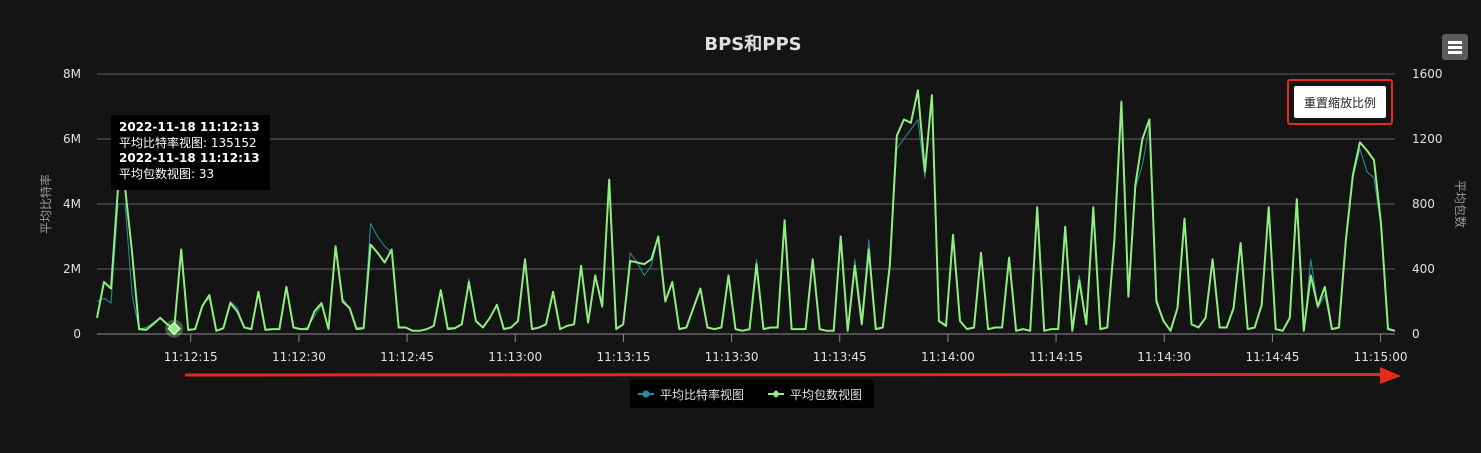 The height and width of the screenshot is (453, 1481). I want to click on legend-item-bps: 平均比特率视图, so click(691, 394).